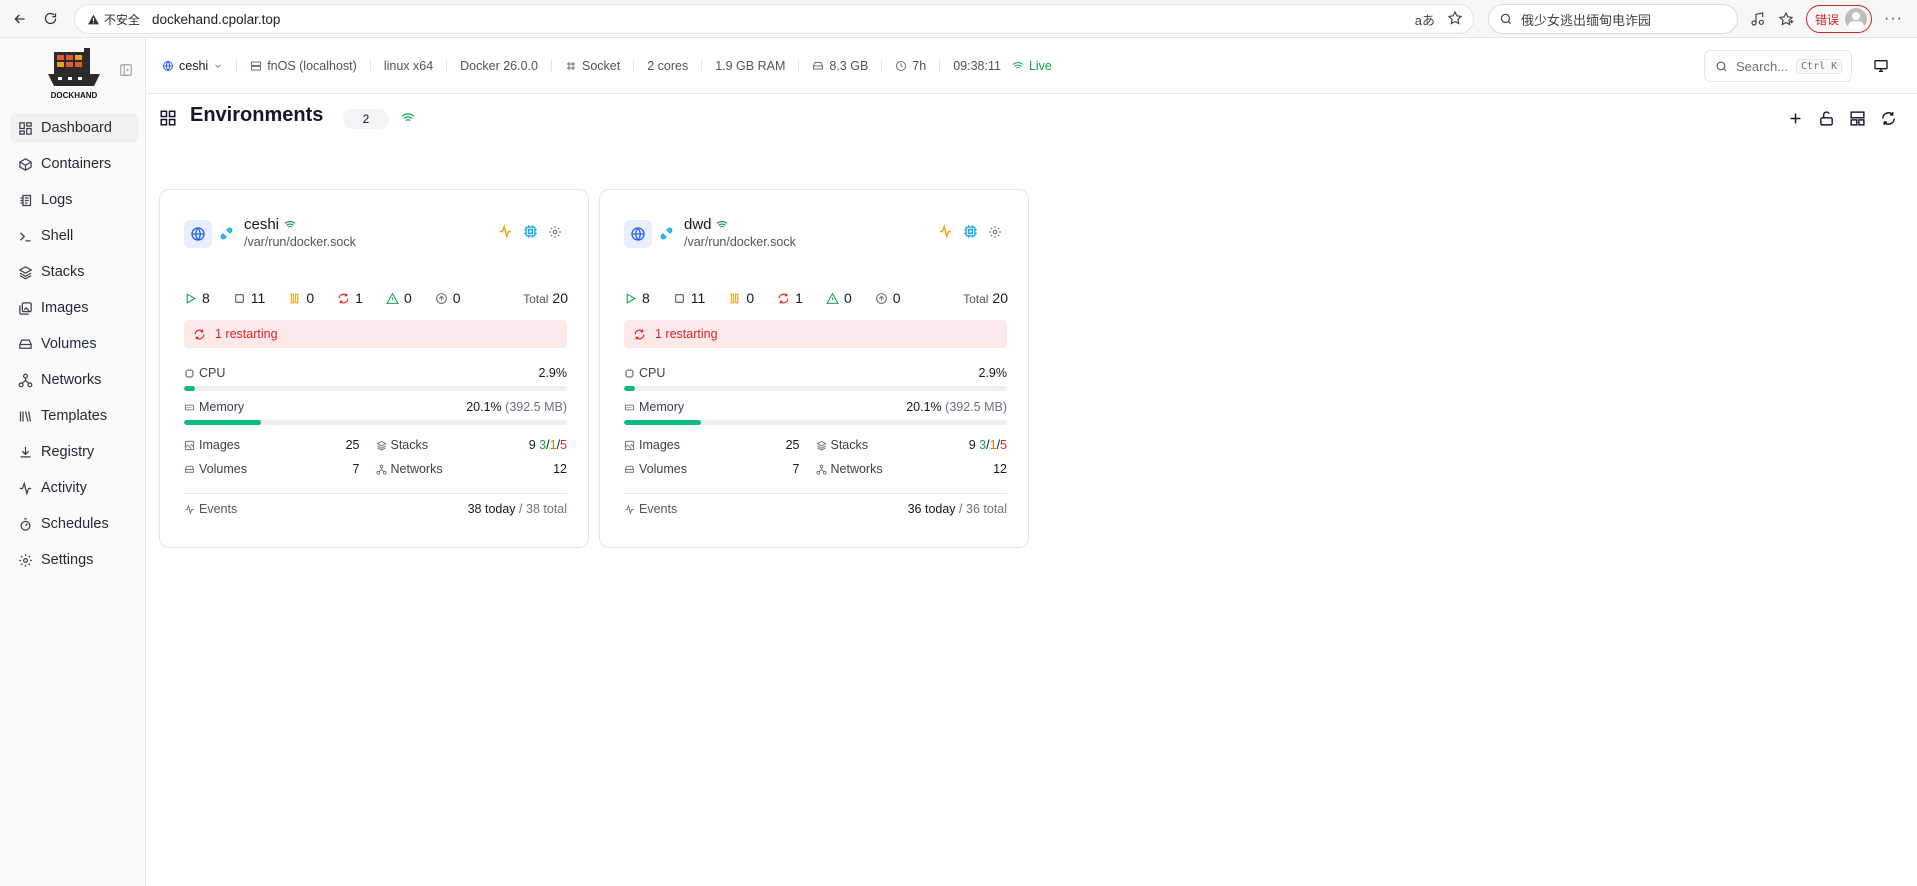 This screenshot has width=1917, height=886. Describe the element at coordinates (1613, 19) in the screenshot. I see `web-search-box: 俄少女逃出缅甸电诈园` at that location.